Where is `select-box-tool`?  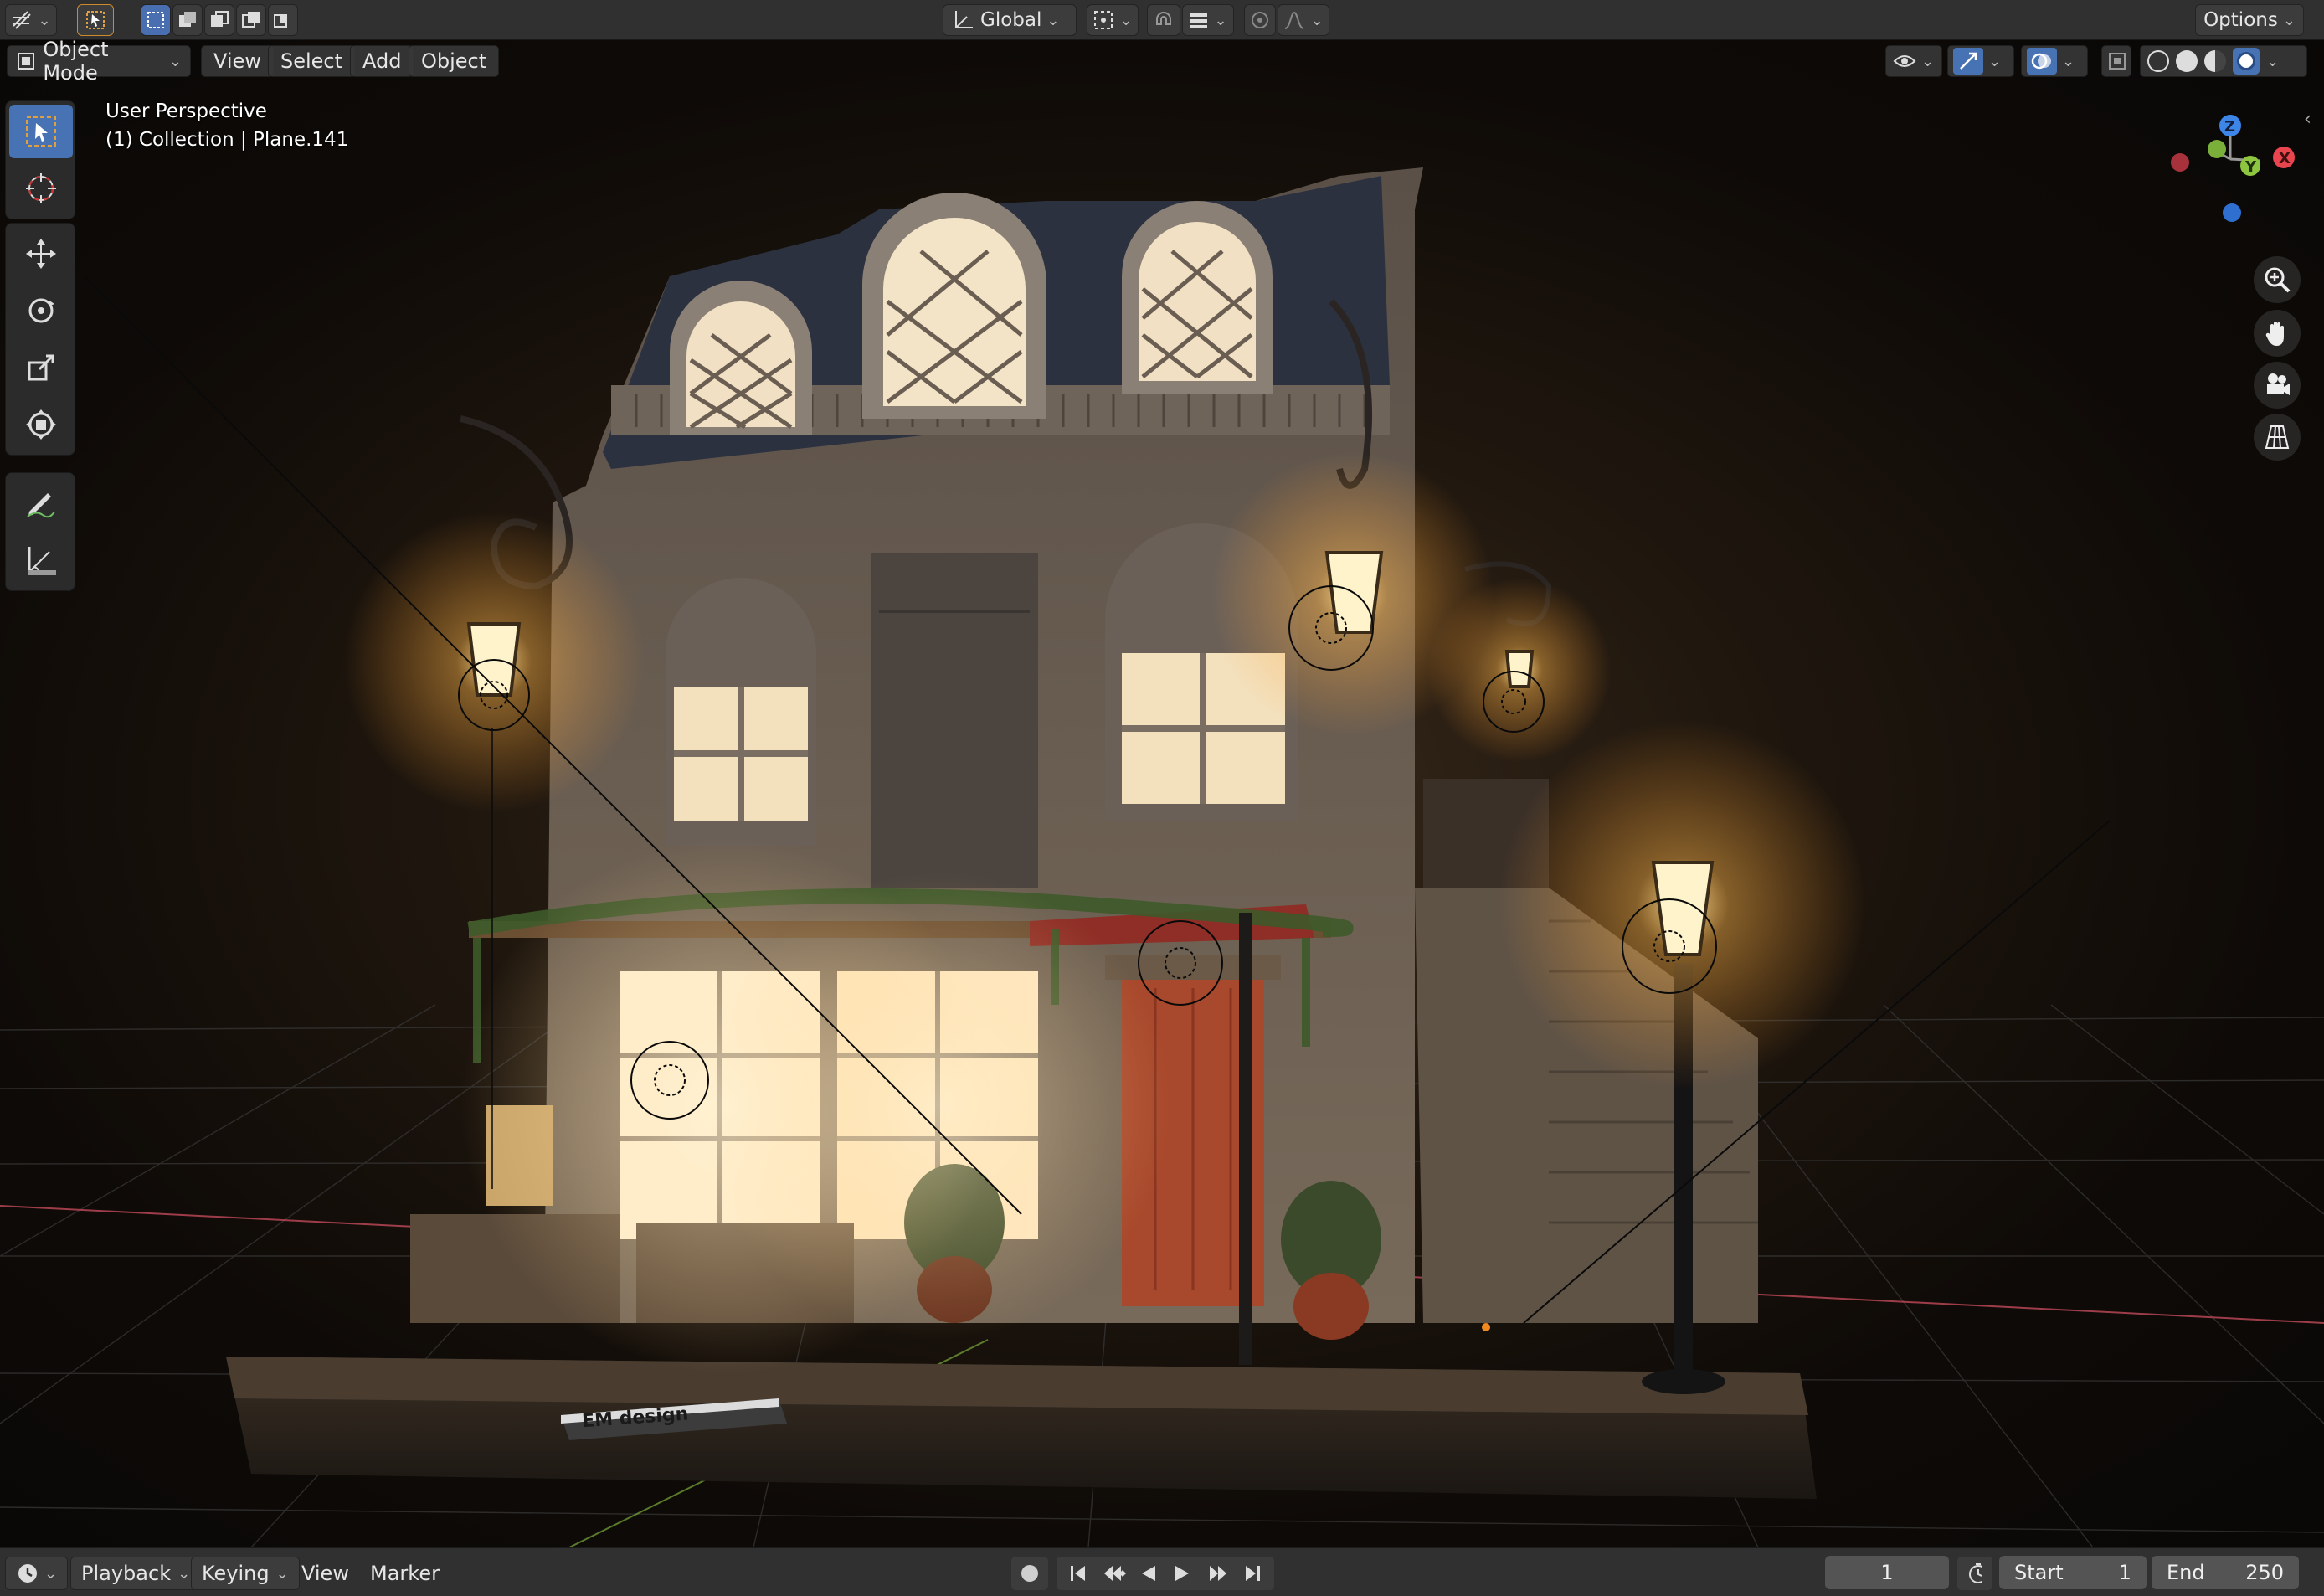
select-box-tool is located at coordinates (41, 131).